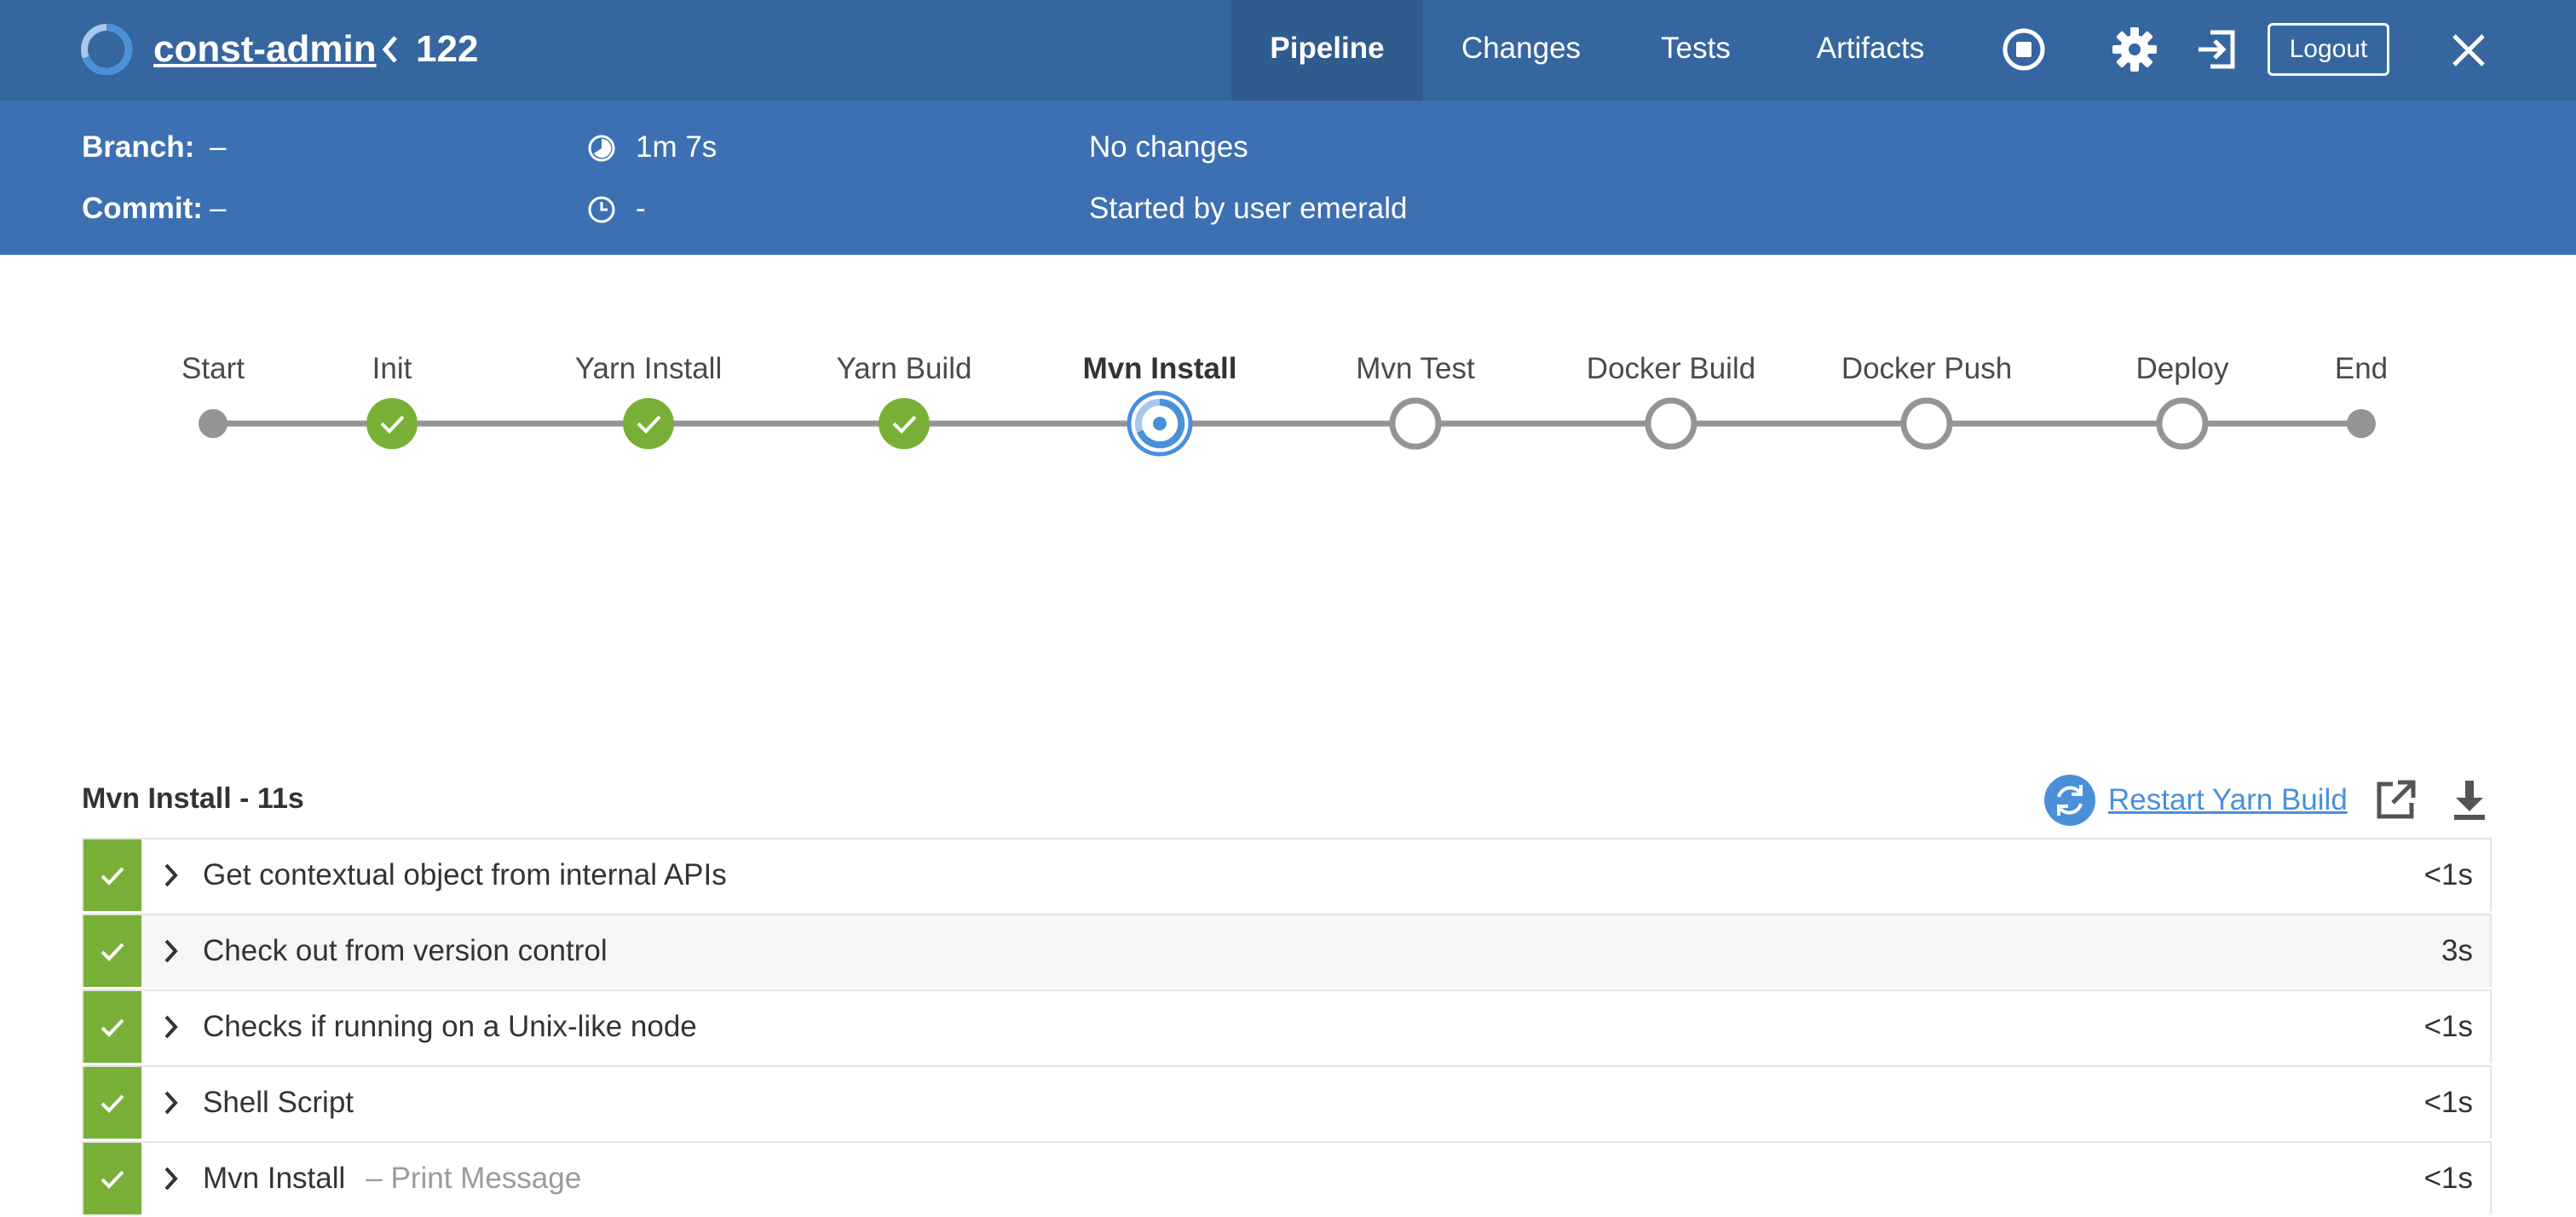 This screenshot has height=1217, width=2576. I want to click on chevron-left-icon, so click(389, 49).